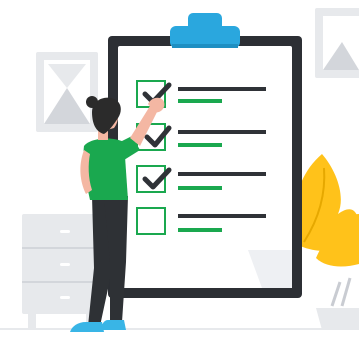 The height and width of the screenshot is (338, 359). I want to click on clipboard-clip-icon, so click(205, 30).